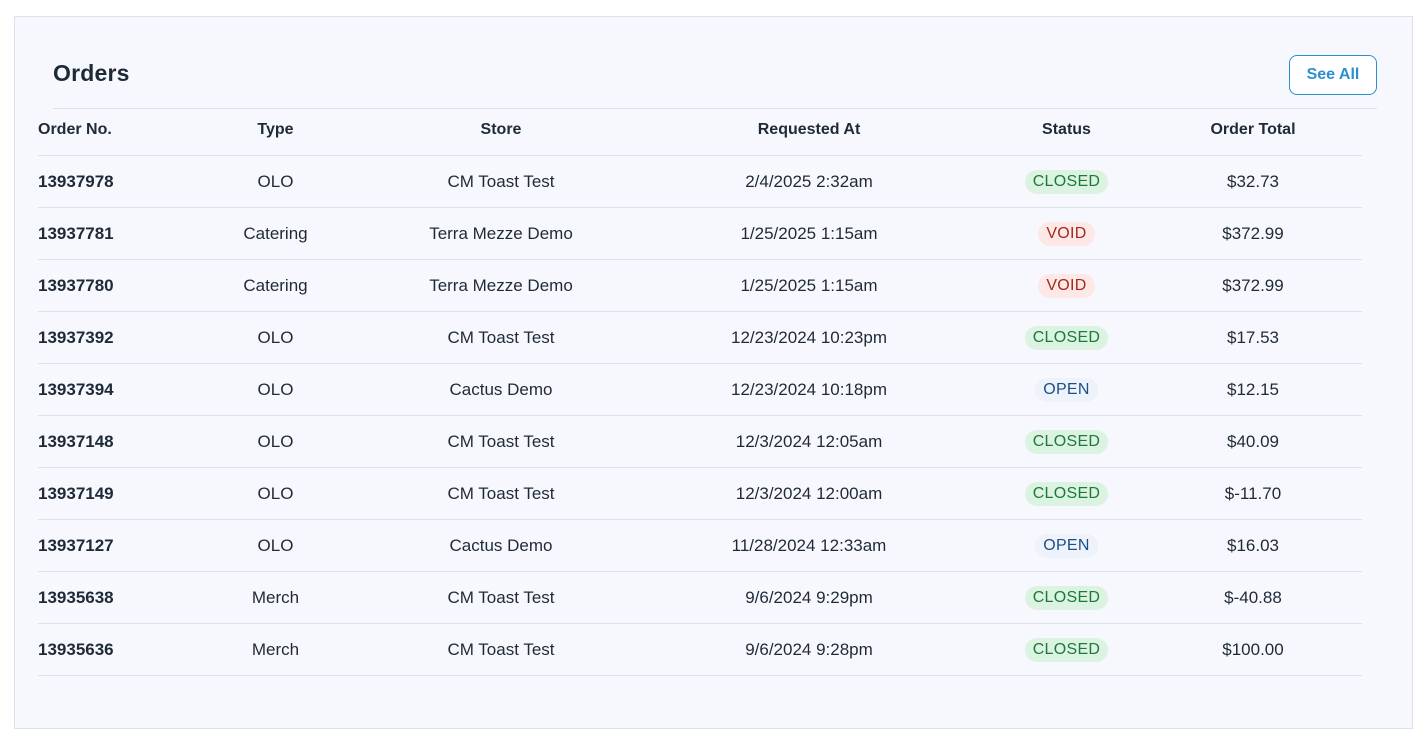 This screenshot has width=1427, height=744. What do you see at coordinates (1253, 441) in the screenshot?
I see `order-total-cell: $40.09` at bounding box center [1253, 441].